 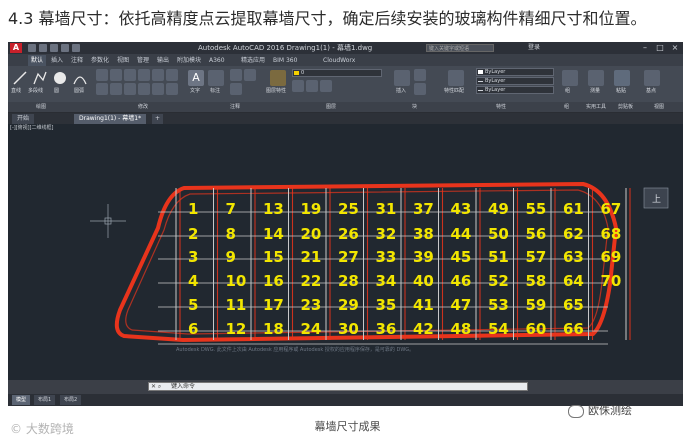 What do you see at coordinates (21, 400) in the screenshot?
I see `layout-tab-model: 模型` at bounding box center [21, 400].